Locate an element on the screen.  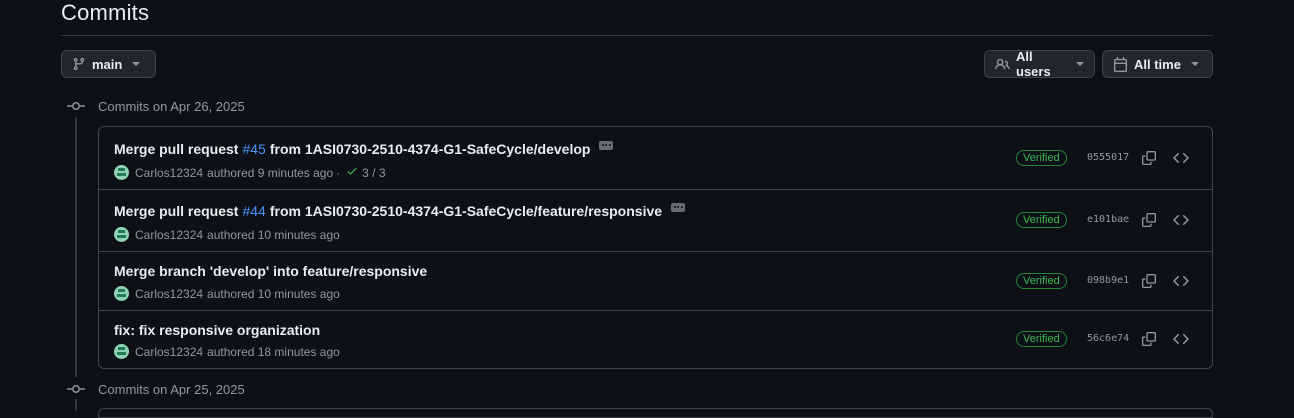
commit-meta: Carlos12324 authored 18 minutes ago is located at coordinates (227, 351).